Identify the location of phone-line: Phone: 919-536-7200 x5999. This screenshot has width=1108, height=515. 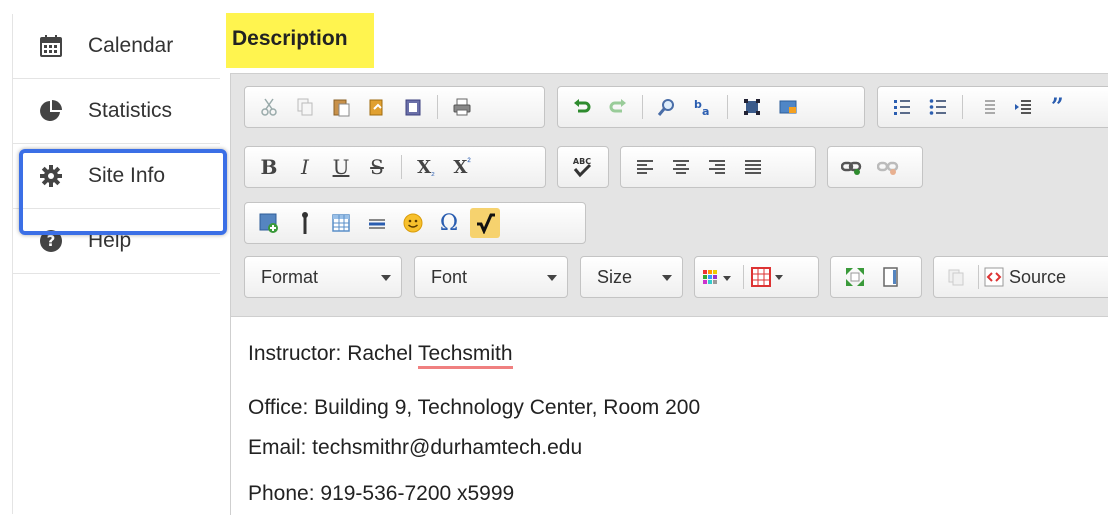
(381, 493).